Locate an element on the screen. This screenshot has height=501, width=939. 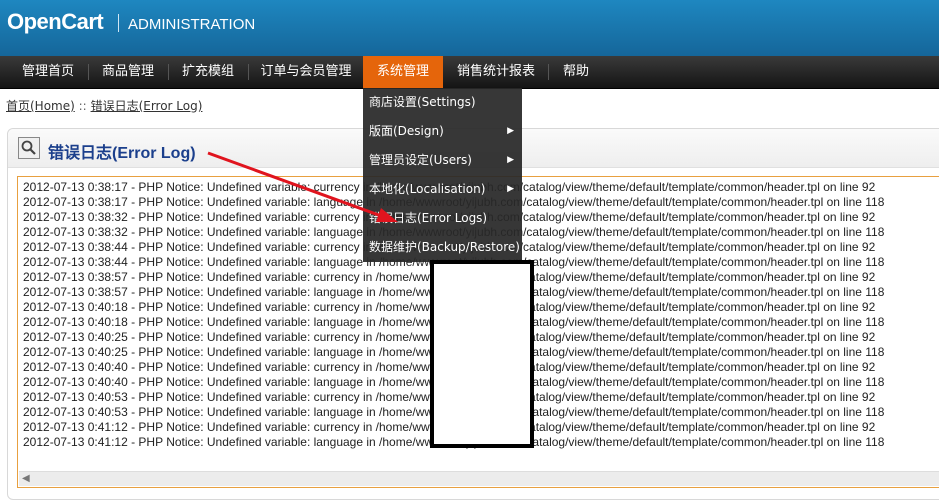
breadcrumb-current: 错误日志(Error Log) is located at coordinates (147, 106).